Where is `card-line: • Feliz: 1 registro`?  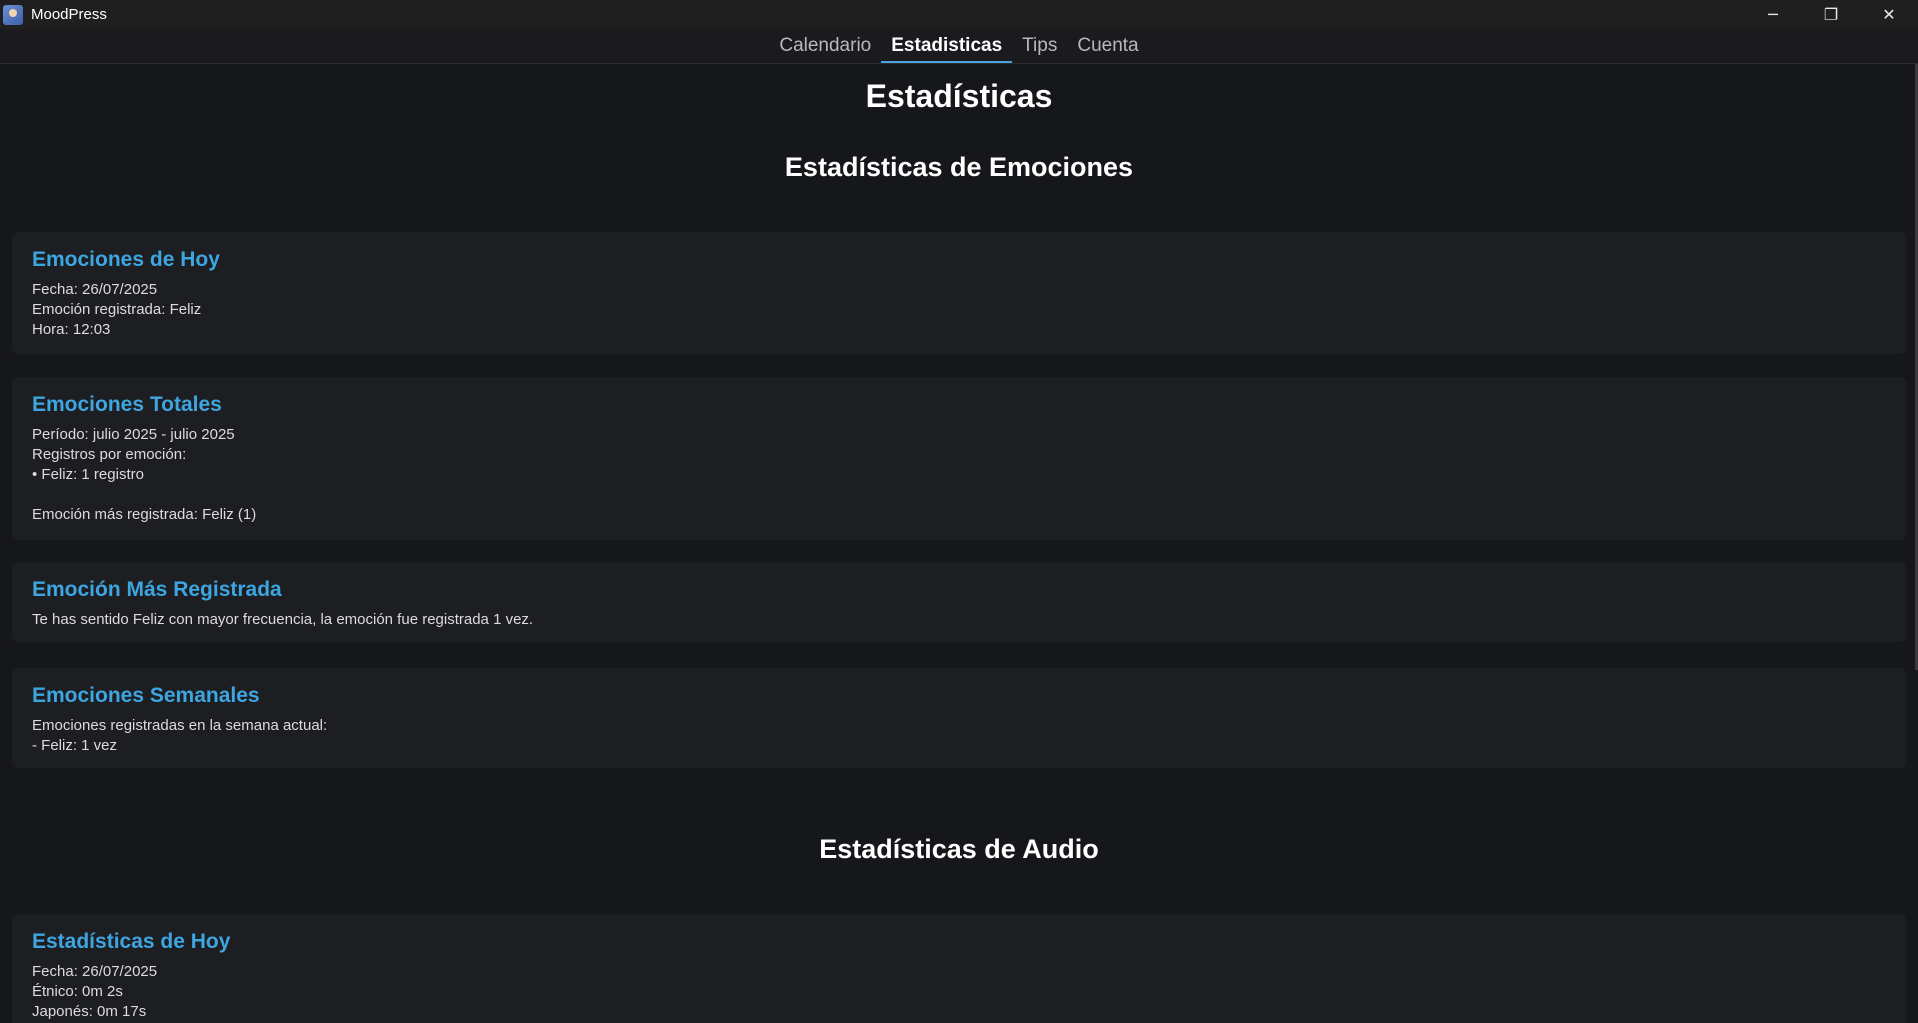
card-line: • Feliz: 1 registro is located at coordinates (88, 474).